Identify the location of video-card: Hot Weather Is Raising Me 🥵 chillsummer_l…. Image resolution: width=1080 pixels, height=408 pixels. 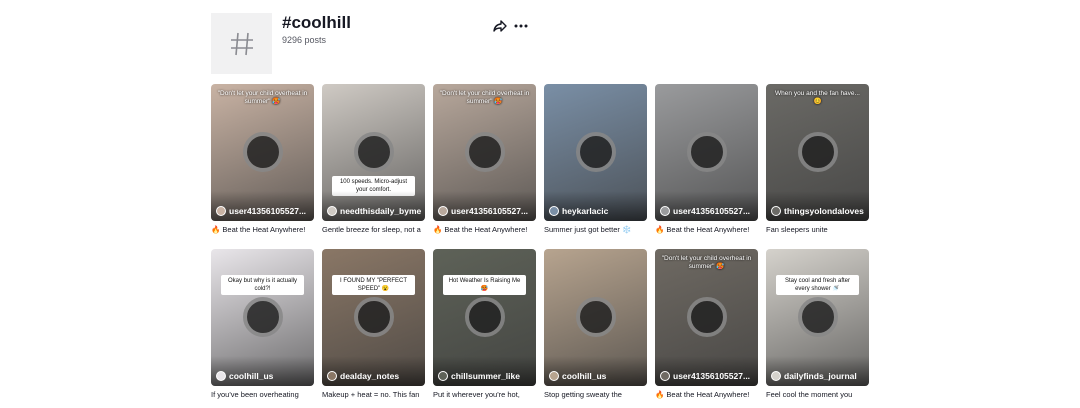
(484, 324).